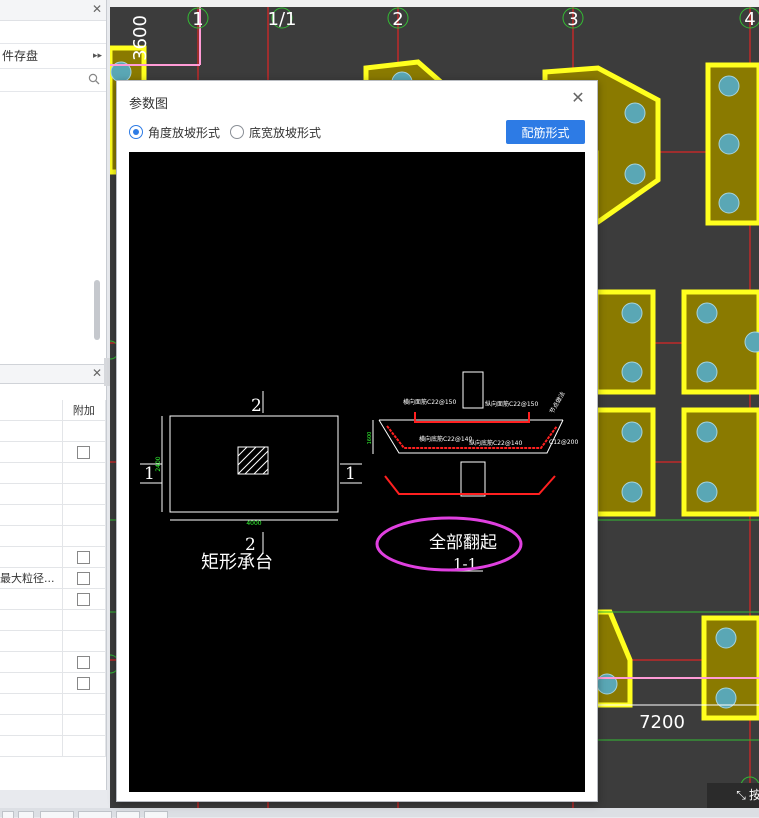  I want to click on dialog-title: 参数图, so click(149, 104).